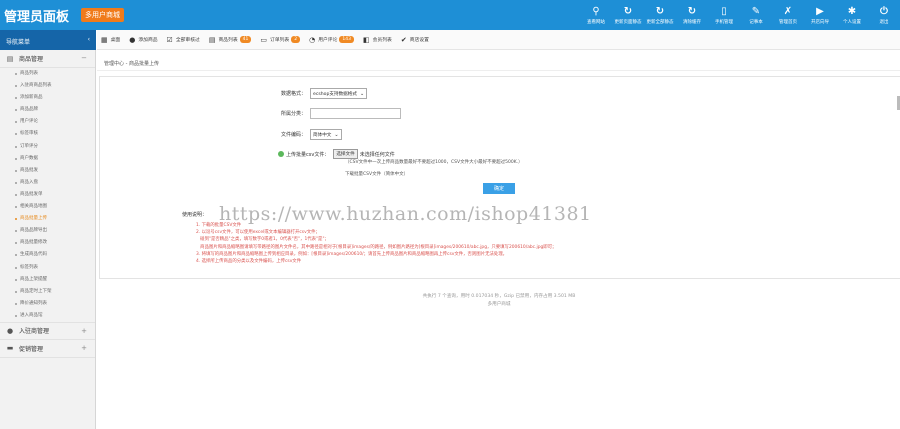  I want to click on encoding-value: 简体中文, so click(322, 135).